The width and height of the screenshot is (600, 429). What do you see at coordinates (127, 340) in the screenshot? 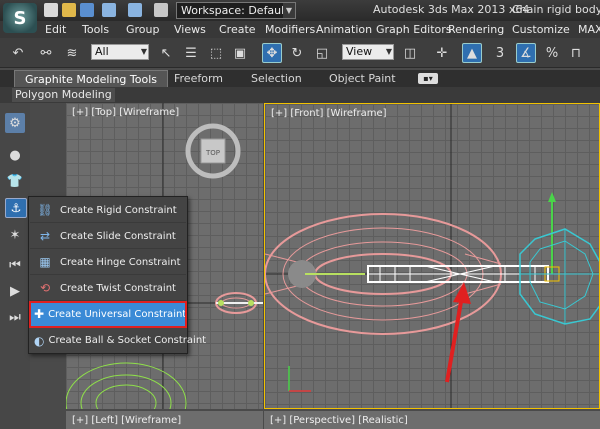
I see `menu-item-label: Create Ball & Socket Constraint` at bounding box center [127, 340].